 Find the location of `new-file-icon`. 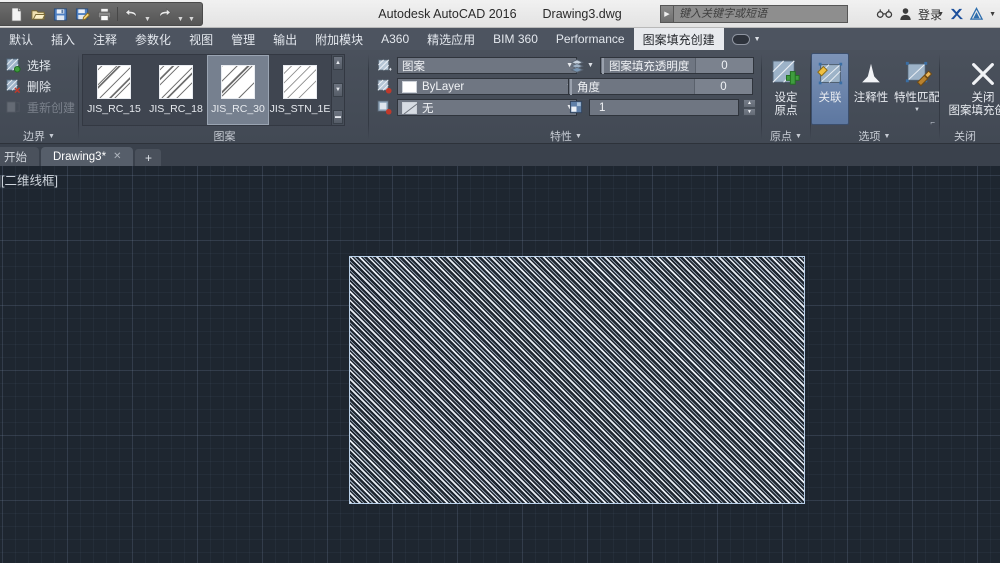

new-file-icon is located at coordinates (16, 14).